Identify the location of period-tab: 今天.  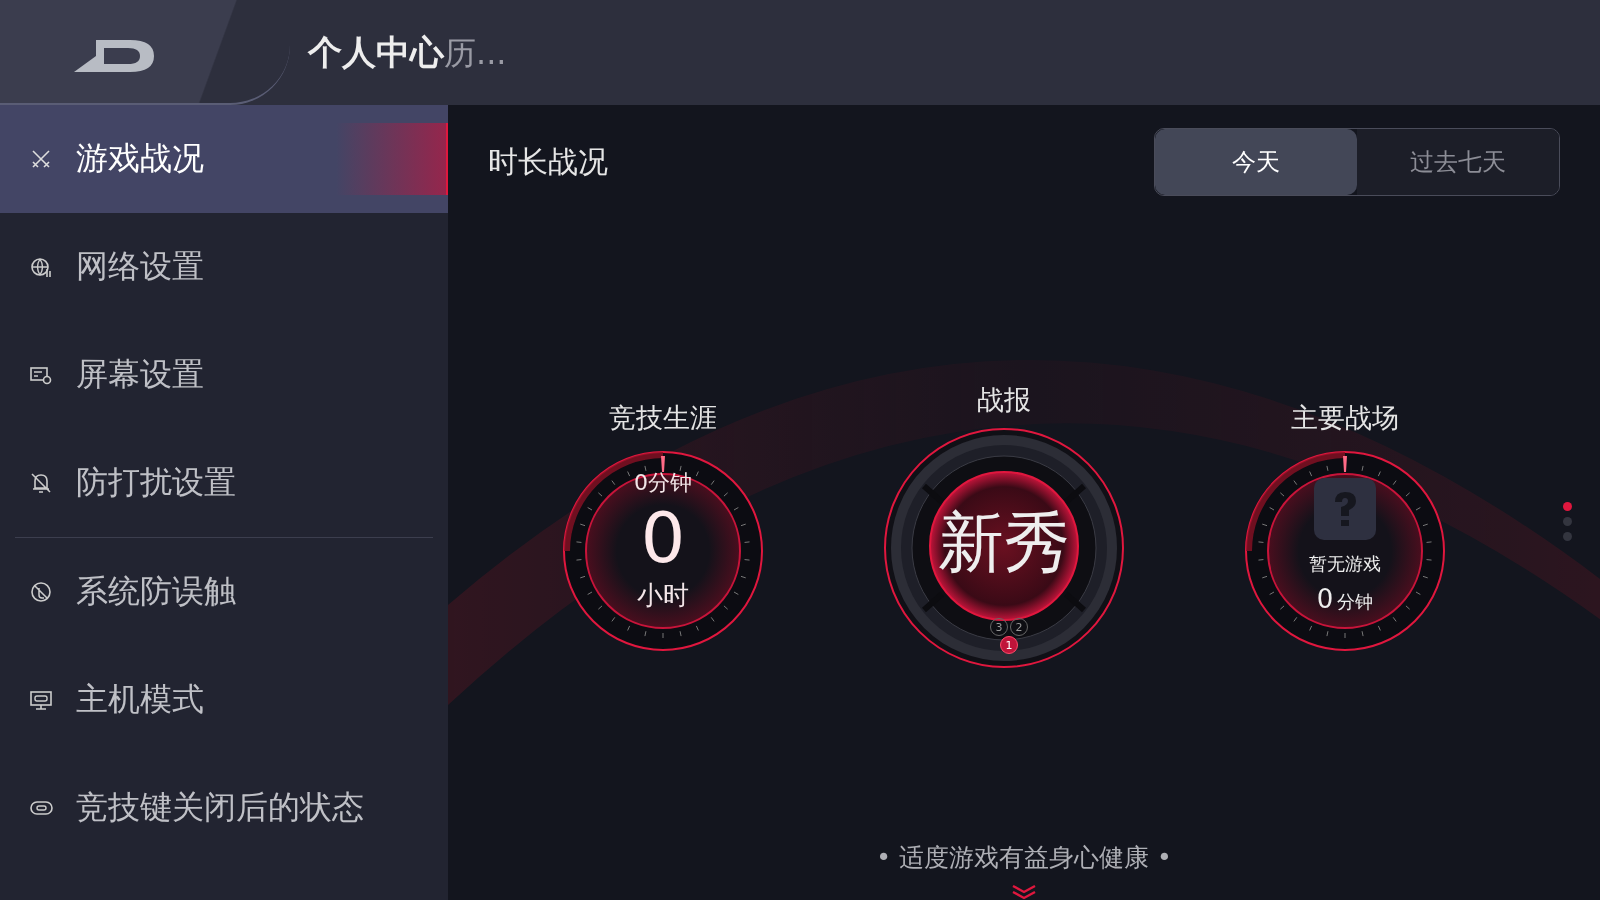
(1256, 162).